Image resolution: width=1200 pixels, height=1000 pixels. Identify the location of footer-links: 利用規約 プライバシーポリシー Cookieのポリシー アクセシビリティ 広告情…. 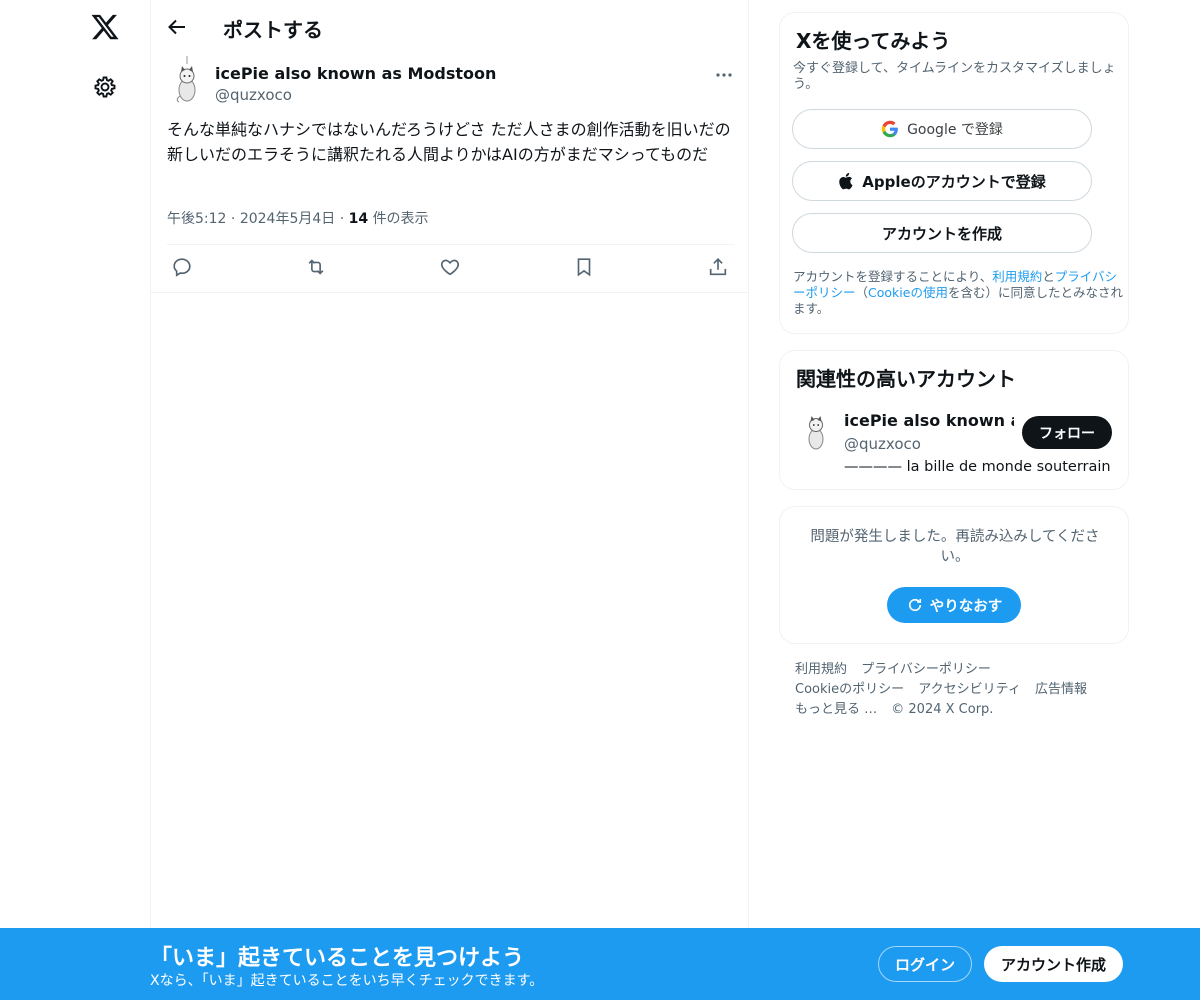
(955, 690).